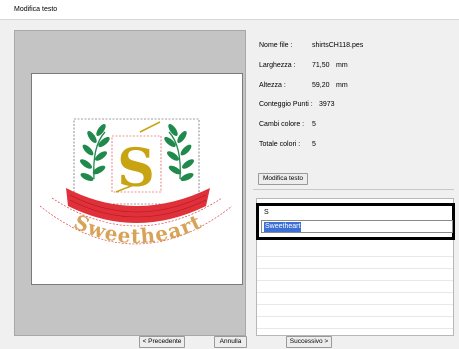  Describe the element at coordinates (230, 342) in the screenshot. I see `cancel-button: Annulla` at that location.